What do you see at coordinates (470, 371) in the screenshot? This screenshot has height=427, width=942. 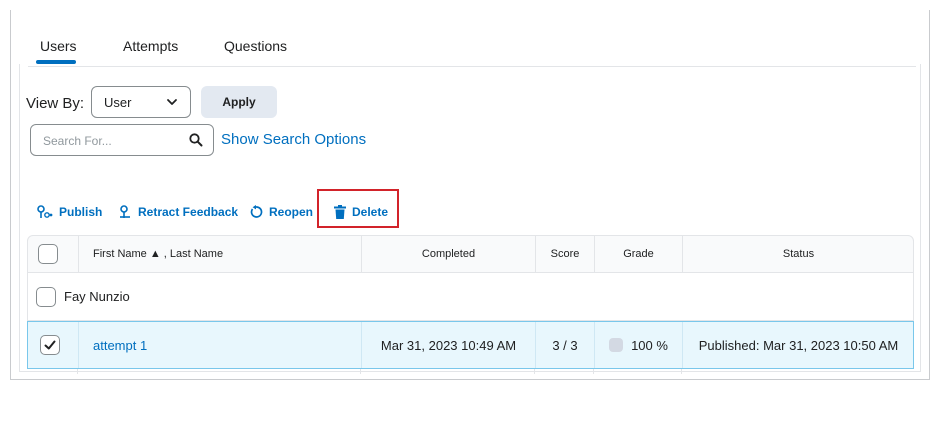 I see `table-continuation` at bounding box center [470, 371].